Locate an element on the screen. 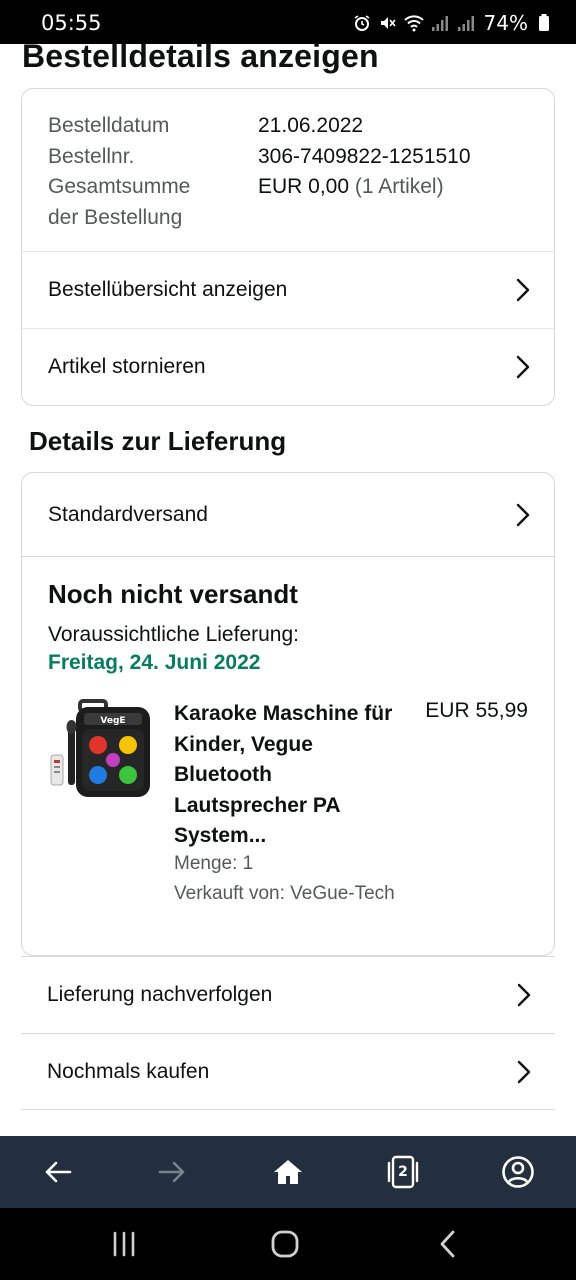 Image resolution: width=576 pixels, height=1280 pixels. shipping-method-label: Standardversand is located at coordinates (128, 514).